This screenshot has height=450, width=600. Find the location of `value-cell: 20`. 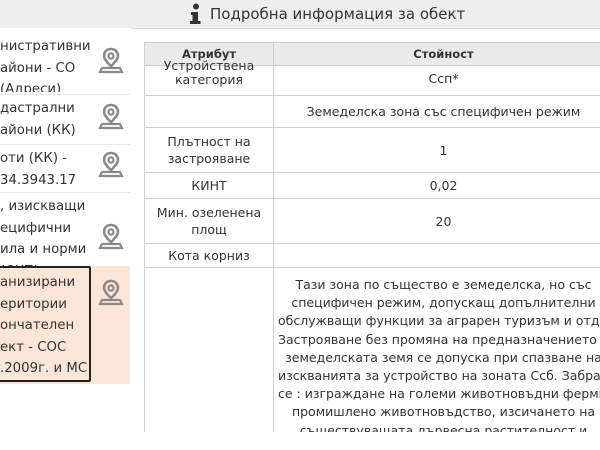

value-cell: 20 is located at coordinates (436, 221).